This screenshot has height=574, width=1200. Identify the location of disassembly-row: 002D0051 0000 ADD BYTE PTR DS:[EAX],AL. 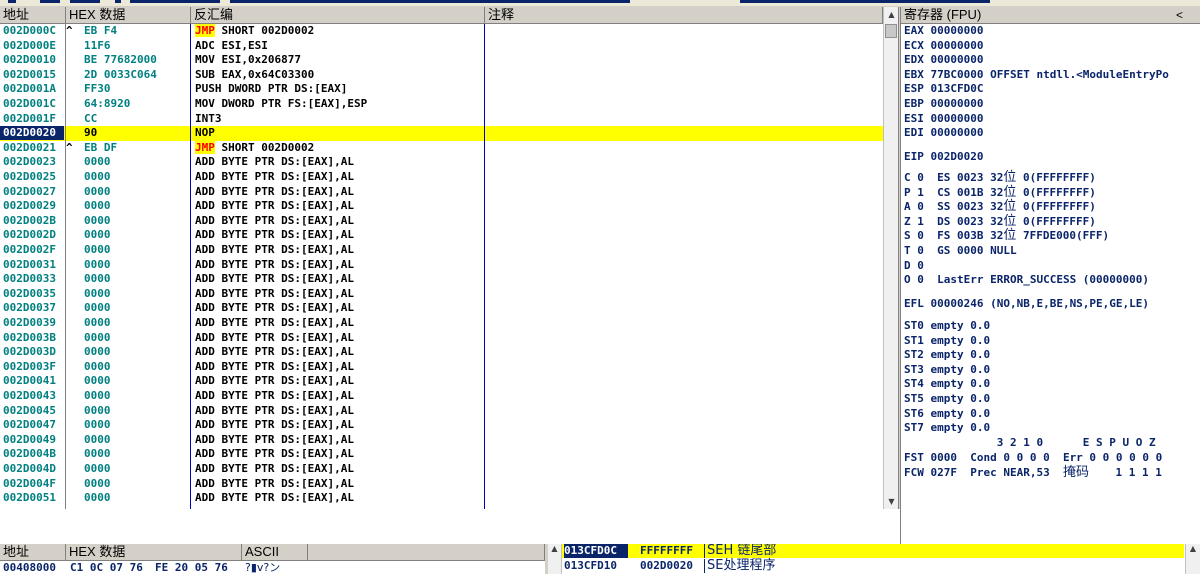
(441, 498).